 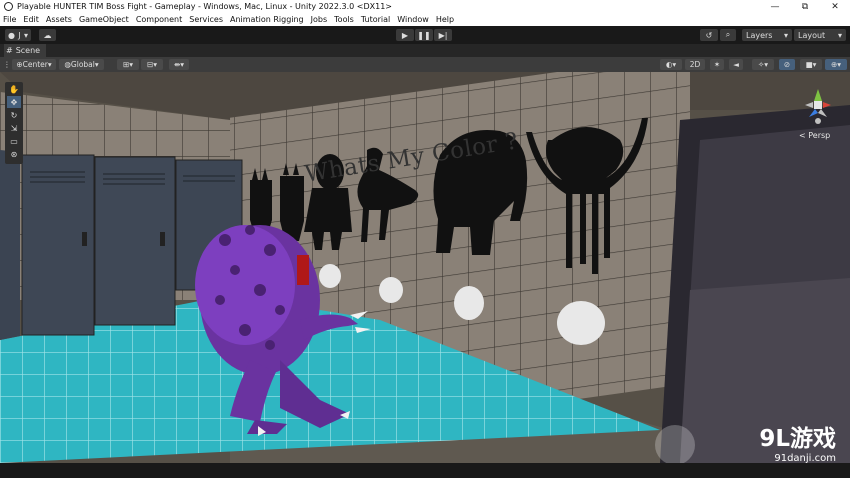 What do you see at coordinates (413, 19) in the screenshot?
I see `menu-window: Window` at bounding box center [413, 19].